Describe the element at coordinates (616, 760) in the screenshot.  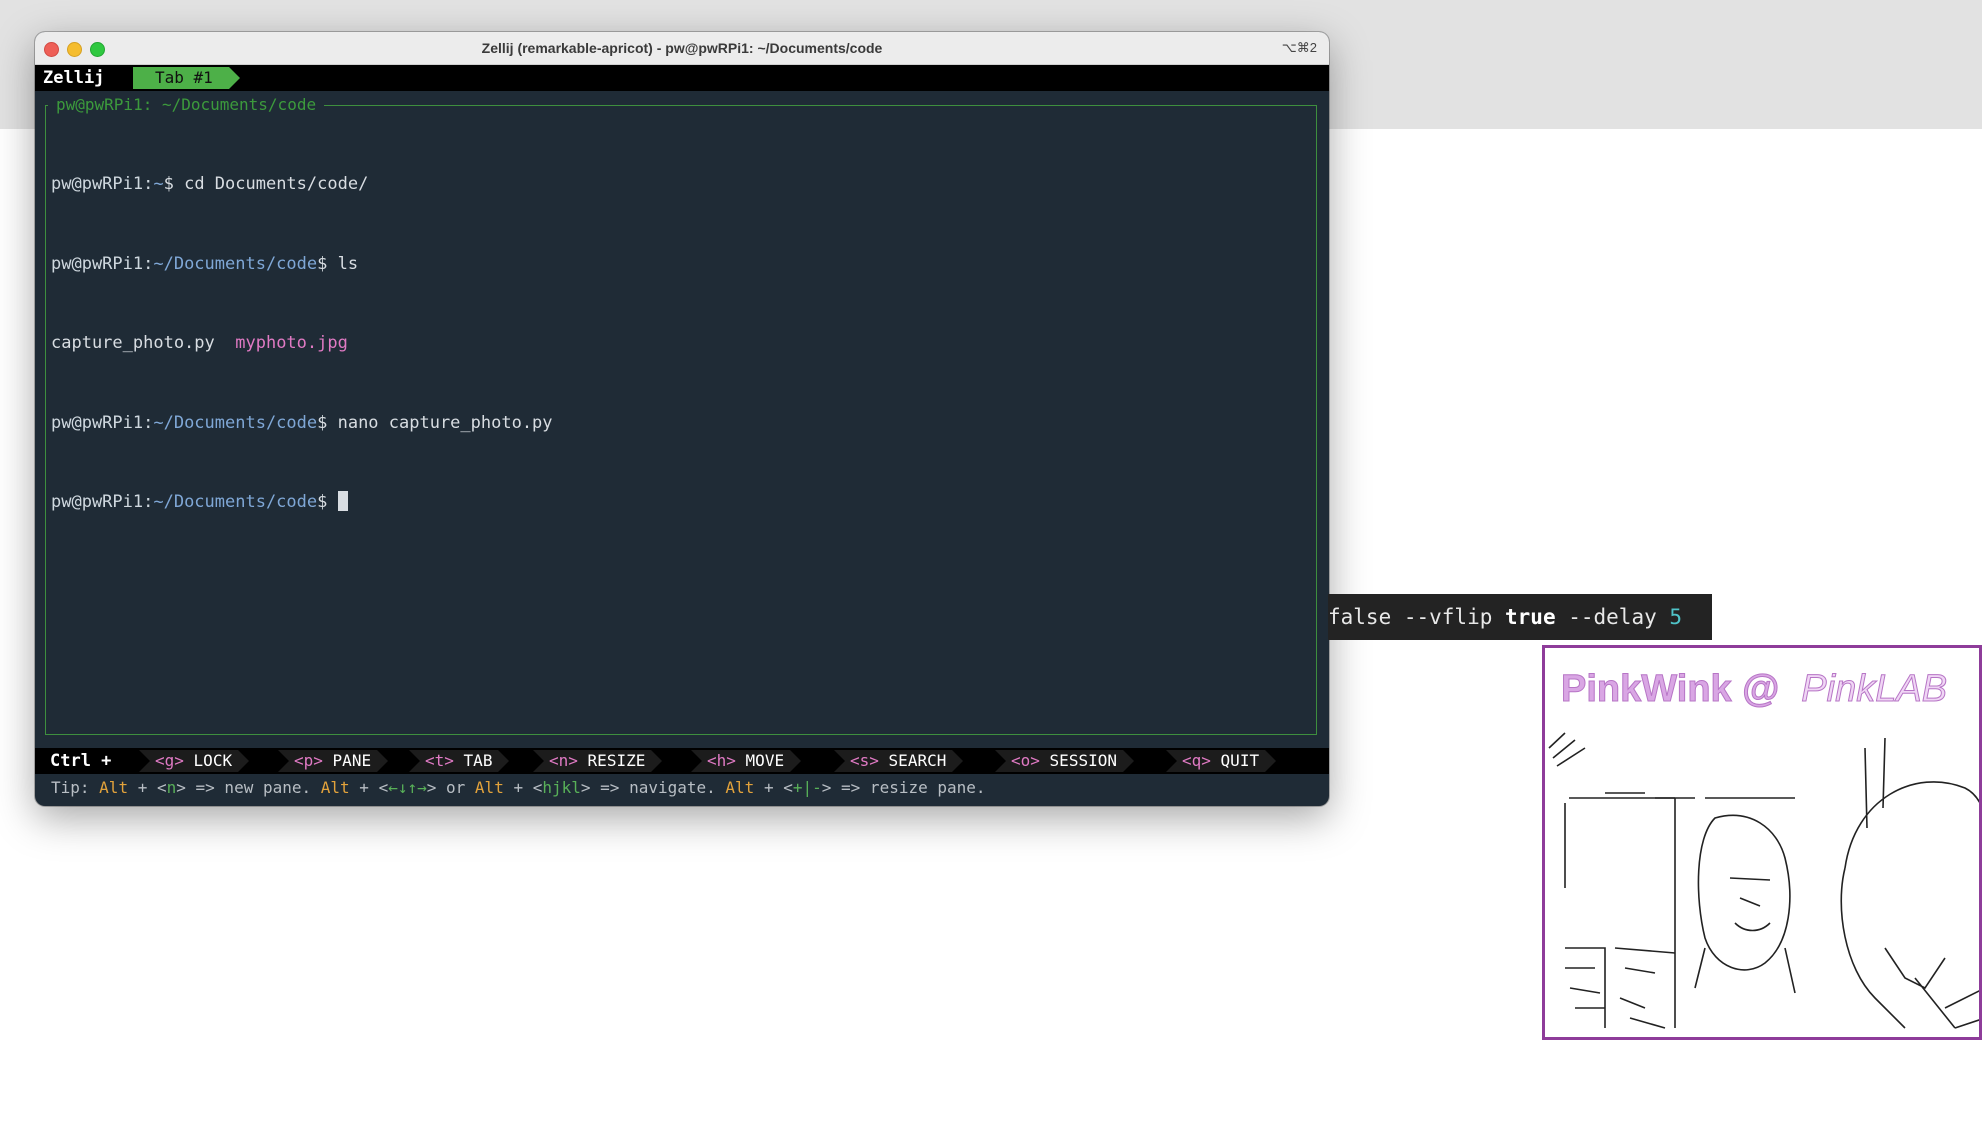
I see `key-label: RESIZE` at that location.